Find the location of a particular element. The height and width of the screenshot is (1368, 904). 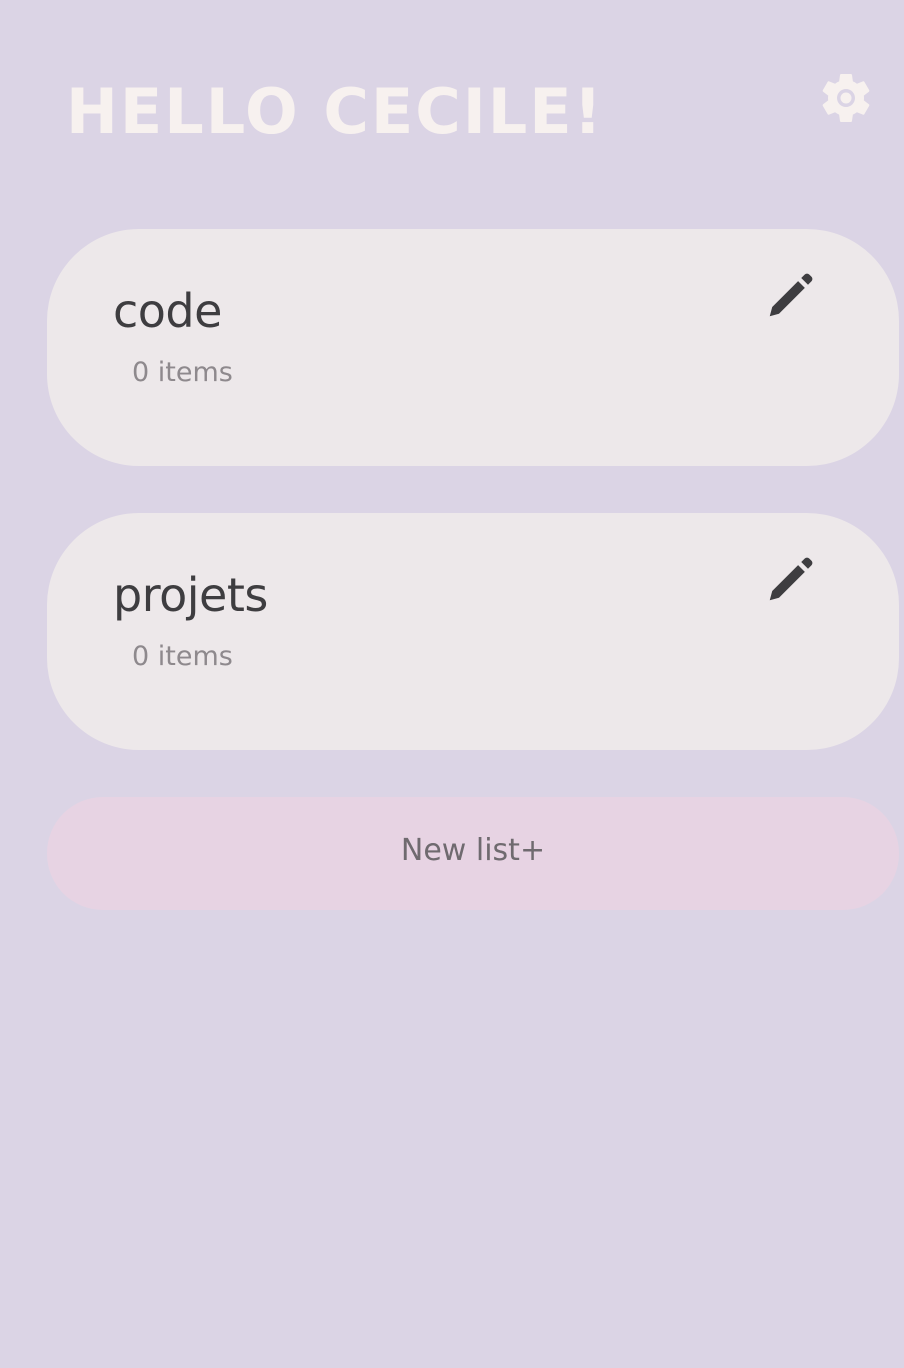

new-list-button: New list+ is located at coordinates (473, 853).